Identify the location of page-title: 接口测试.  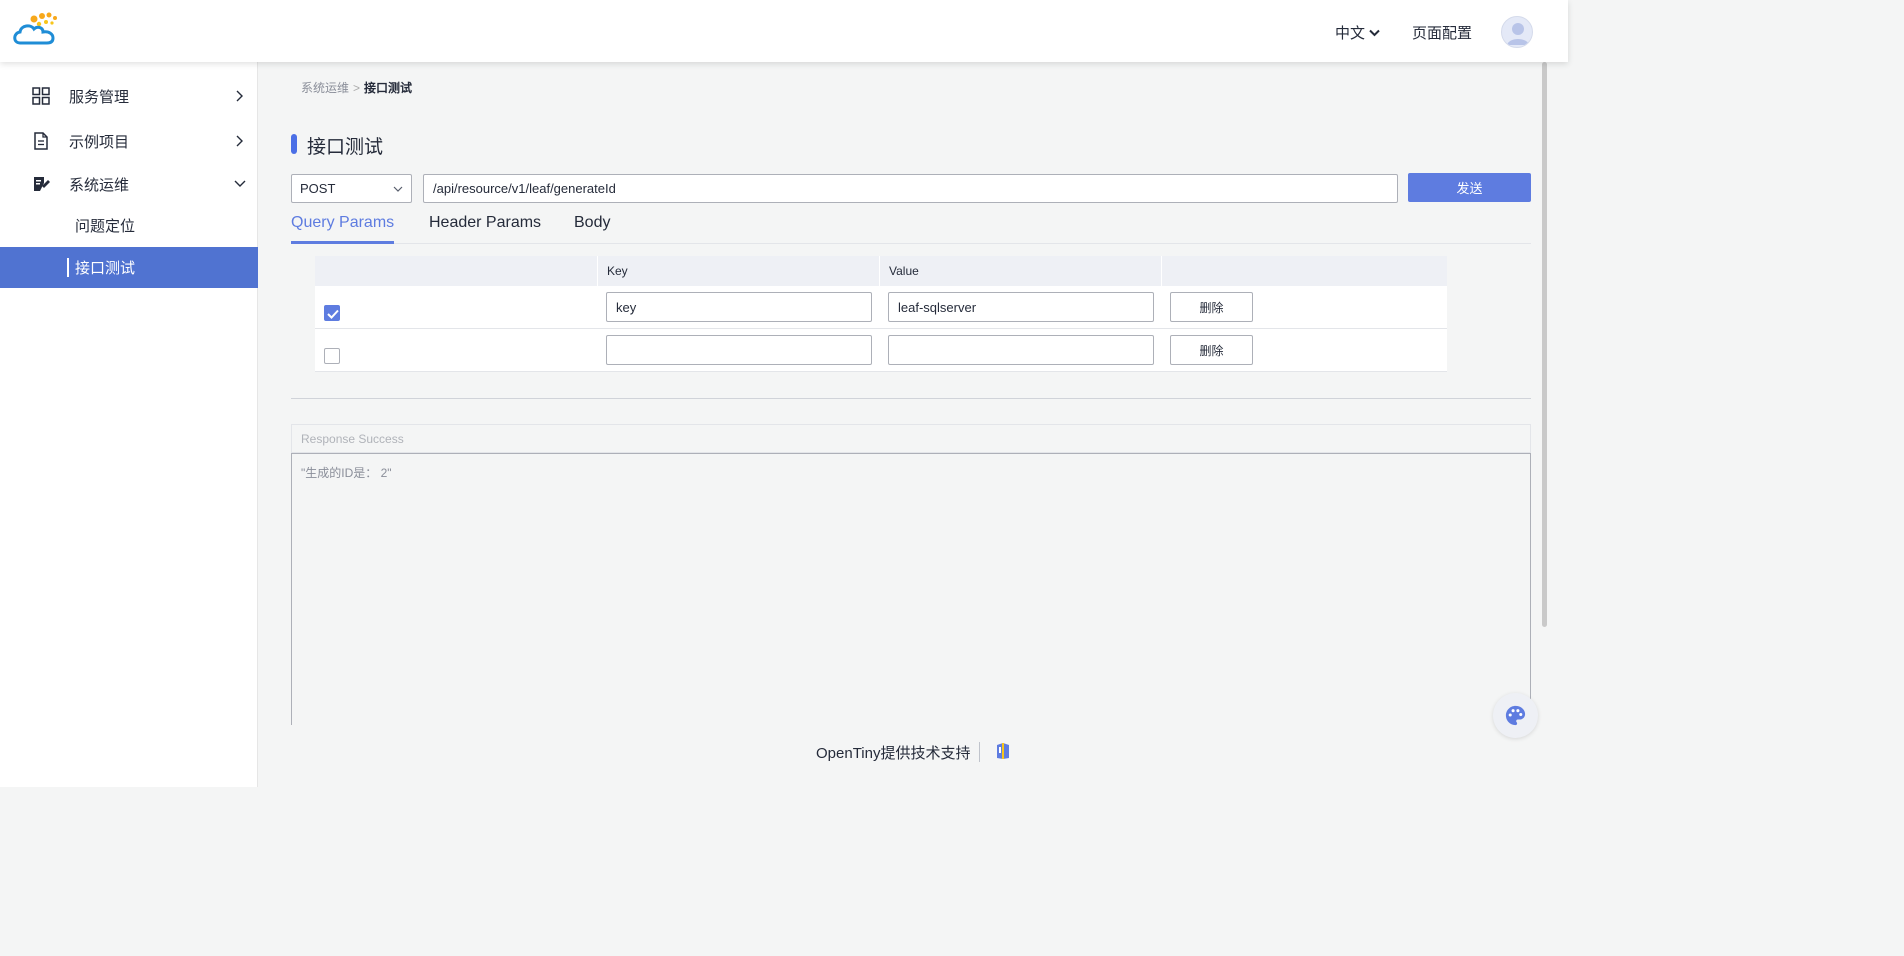
(345, 147).